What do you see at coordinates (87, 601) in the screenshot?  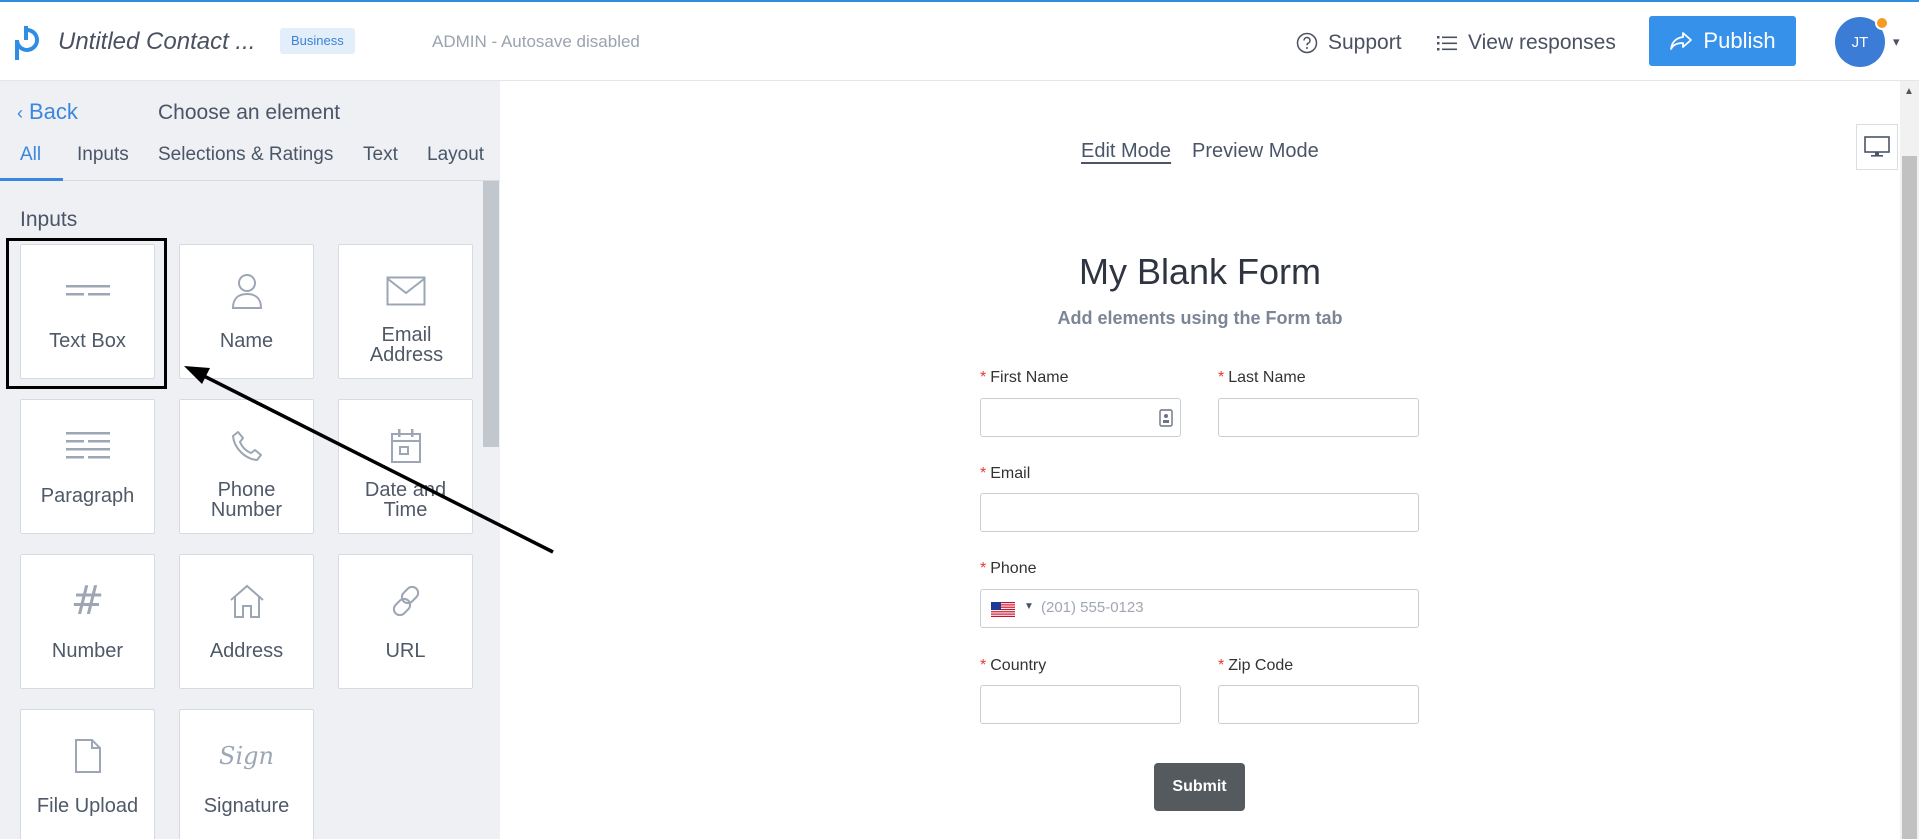 I see `hash-icon: #` at bounding box center [87, 601].